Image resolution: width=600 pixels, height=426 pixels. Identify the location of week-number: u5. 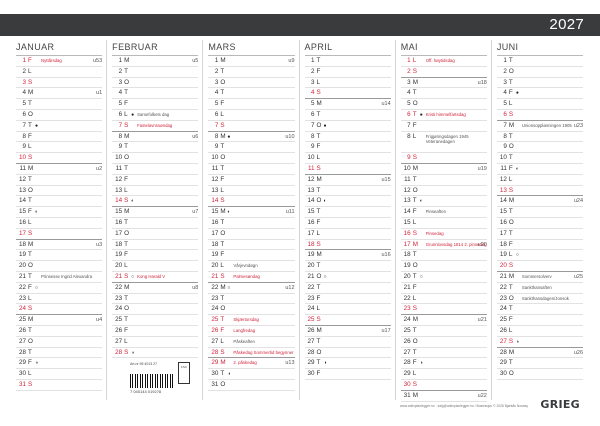
(195, 61).